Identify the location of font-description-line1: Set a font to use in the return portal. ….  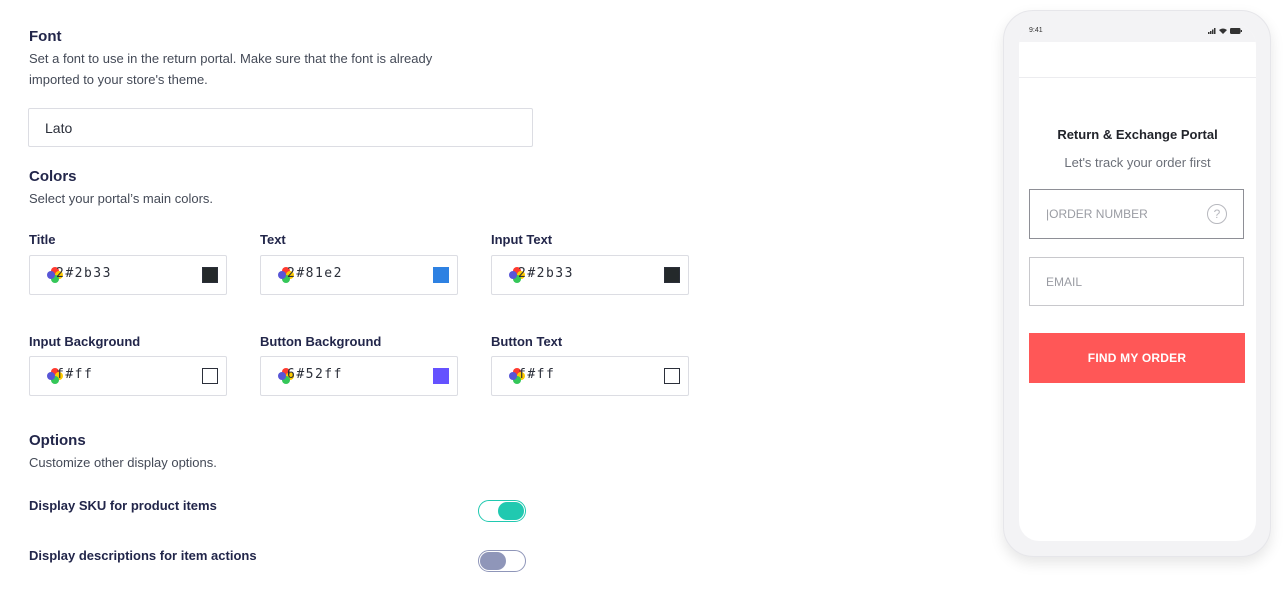
(231, 58).